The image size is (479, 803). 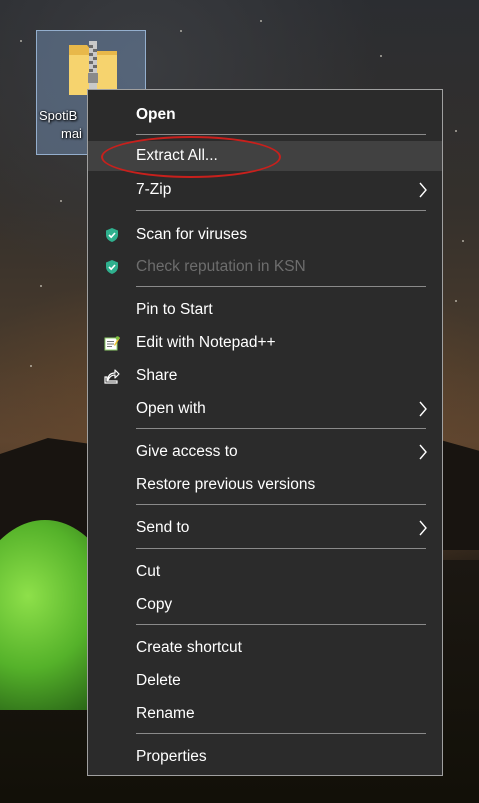 What do you see at coordinates (265, 757) in the screenshot?
I see `menu-item-properties: Properties` at bounding box center [265, 757].